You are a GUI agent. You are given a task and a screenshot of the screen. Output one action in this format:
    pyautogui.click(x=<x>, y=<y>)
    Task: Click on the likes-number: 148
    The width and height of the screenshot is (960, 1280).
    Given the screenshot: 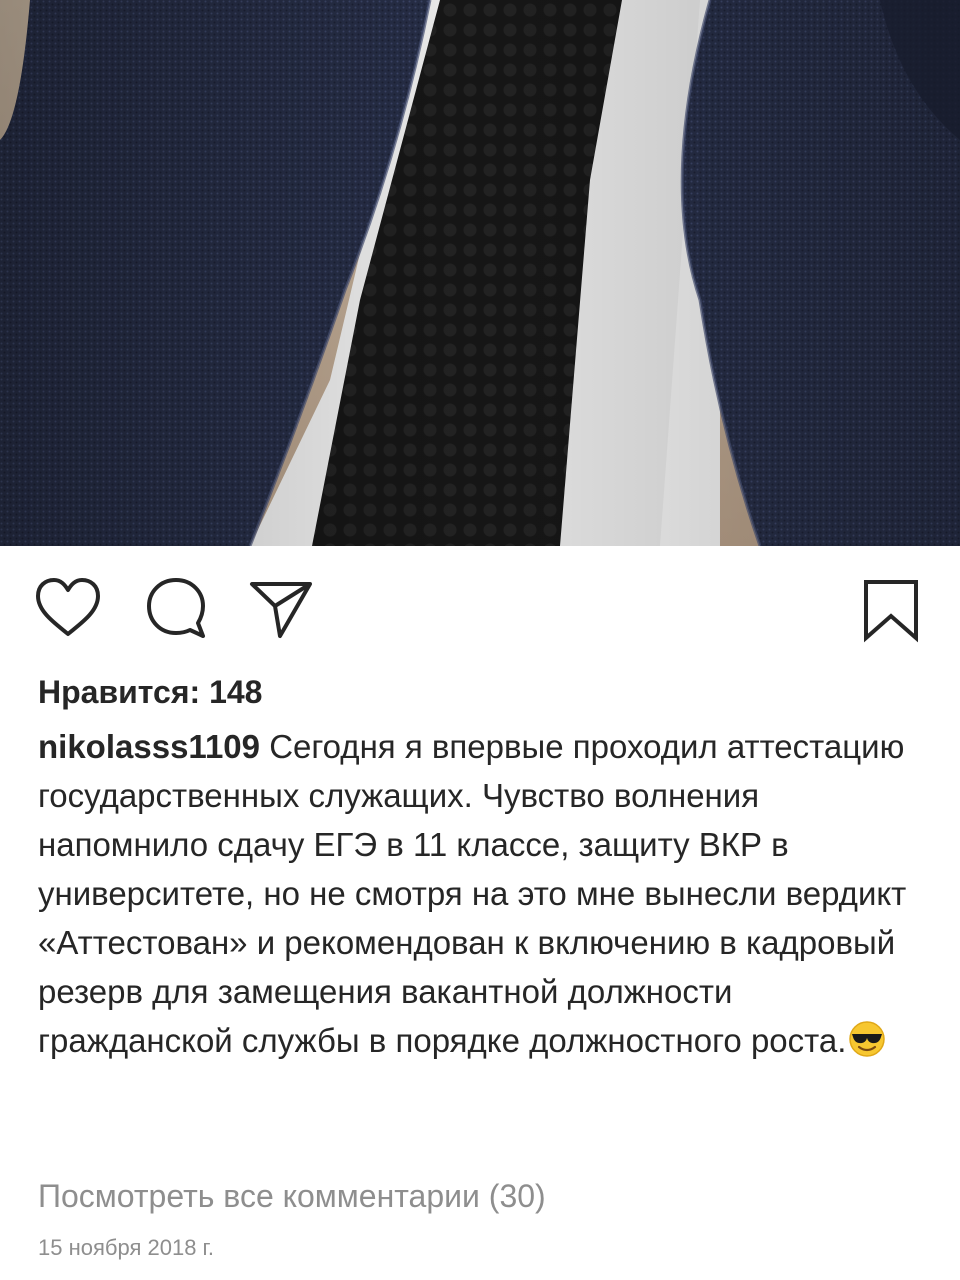 What is the action you would take?
    pyautogui.click(x=236, y=692)
    